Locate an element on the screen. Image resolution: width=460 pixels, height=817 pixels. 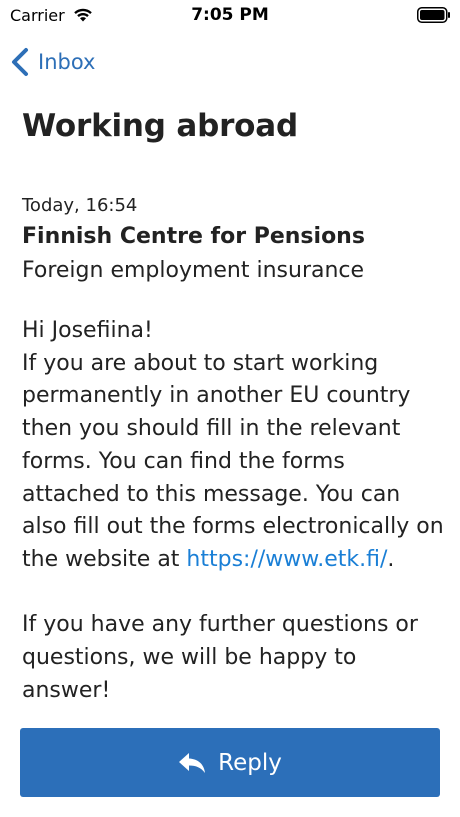
reply-label: Reply is located at coordinates (250, 762).